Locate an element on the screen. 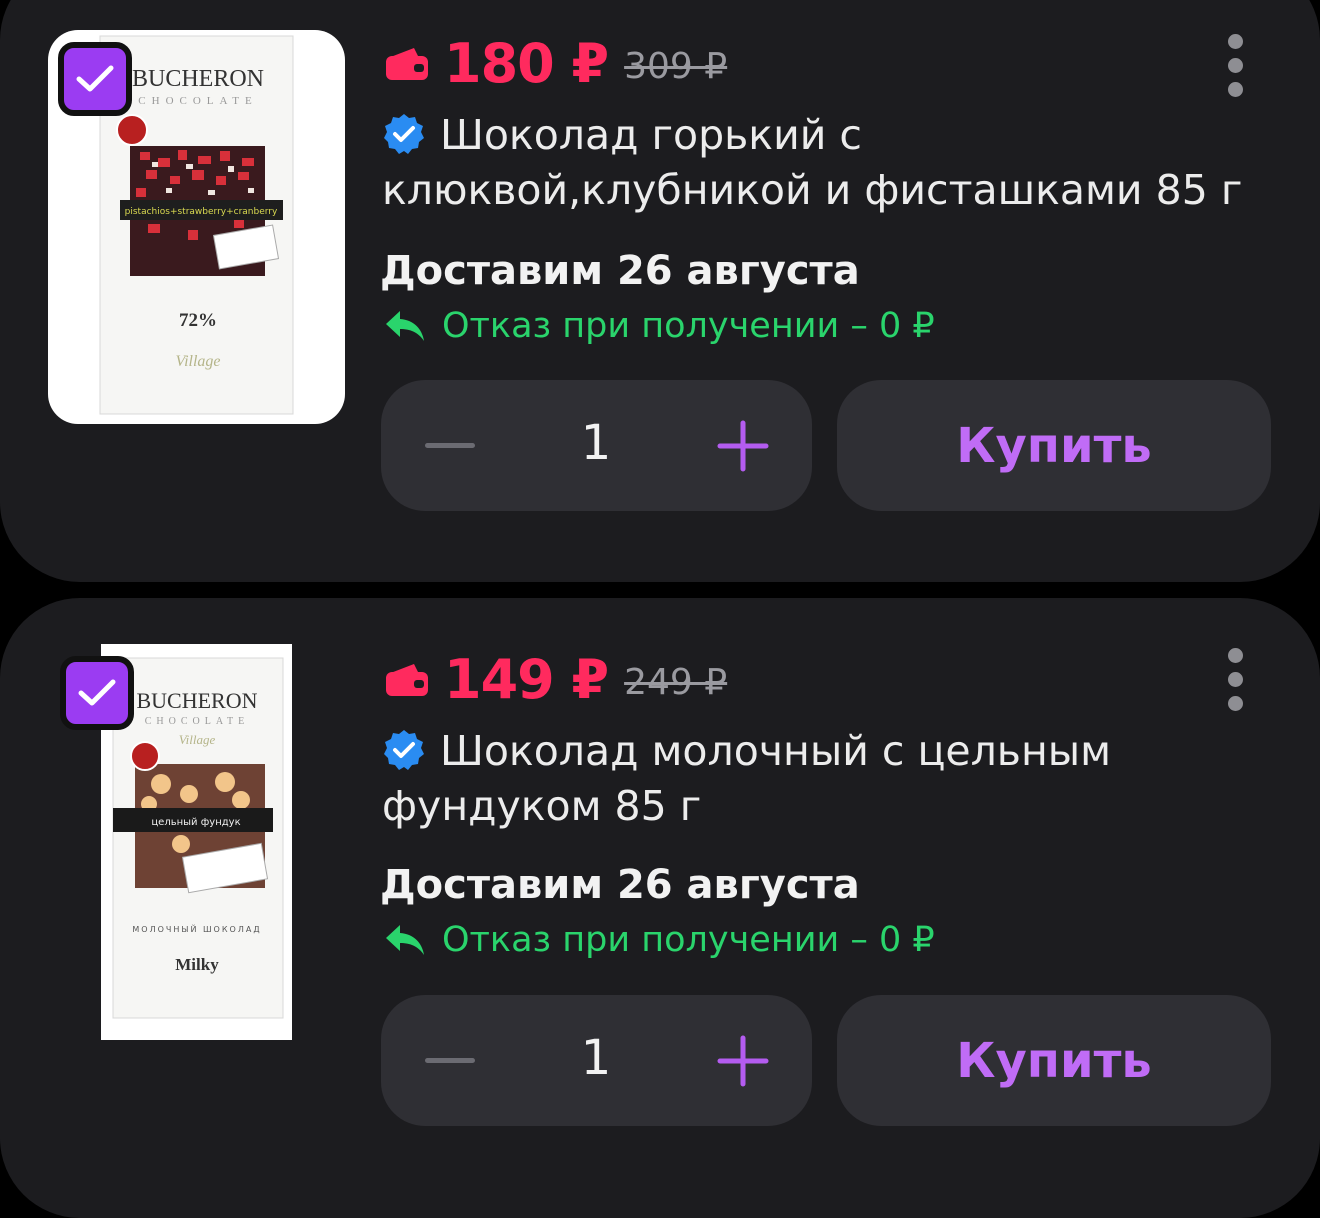 This screenshot has height=1218, width=1320. price-row: 180 ₽ 309 ₽ is located at coordinates (555, 63).